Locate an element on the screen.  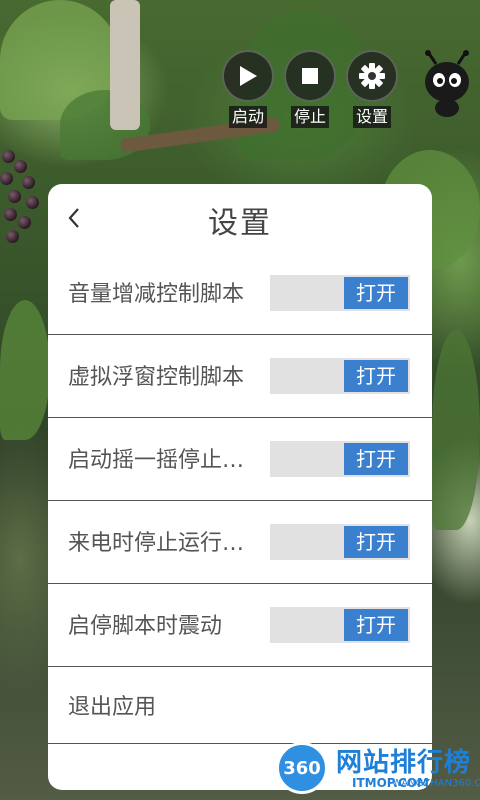
stop-button: 停止 is located at coordinates (310, 89).